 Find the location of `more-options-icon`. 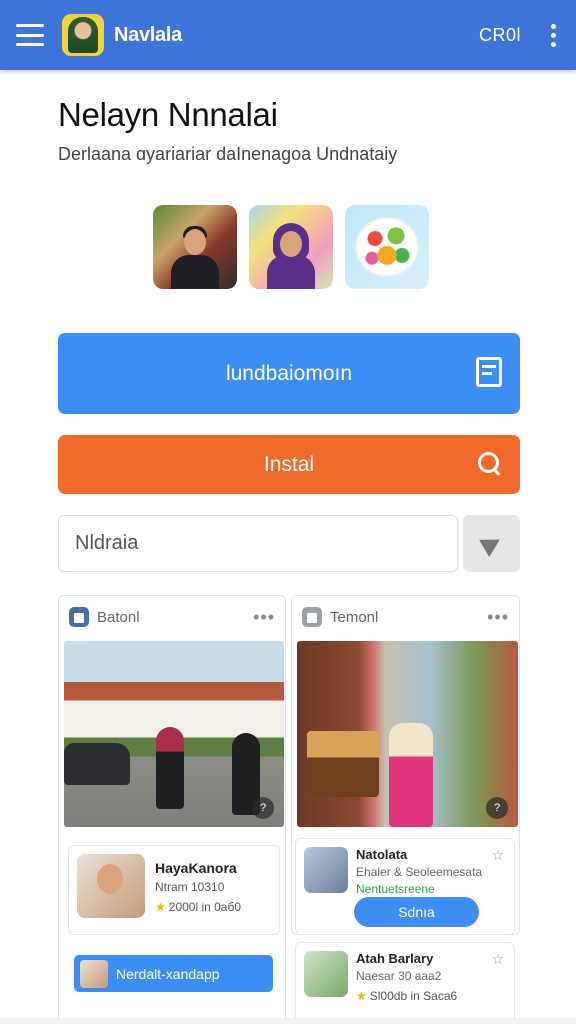

more-options-icon is located at coordinates (553, 35).